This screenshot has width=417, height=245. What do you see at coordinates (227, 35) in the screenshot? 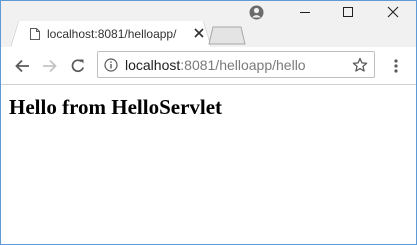
I see `new-tab-button` at bounding box center [227, 35].